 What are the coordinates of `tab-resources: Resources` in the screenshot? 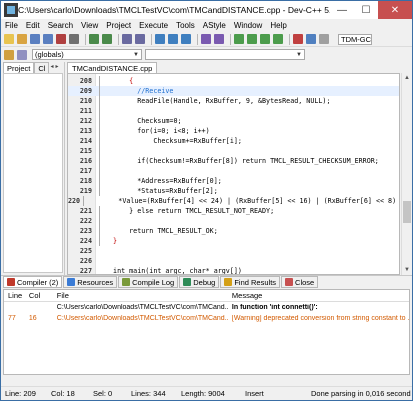 It's located at (90, 282).